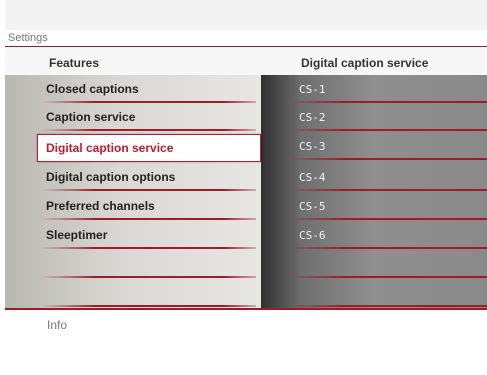 The image size is (487, 375). What do you see at coordinates (148, 117) in the screenshot?
I see `menu-item-caption-service: Caption service` at bounding box center [148, 117].